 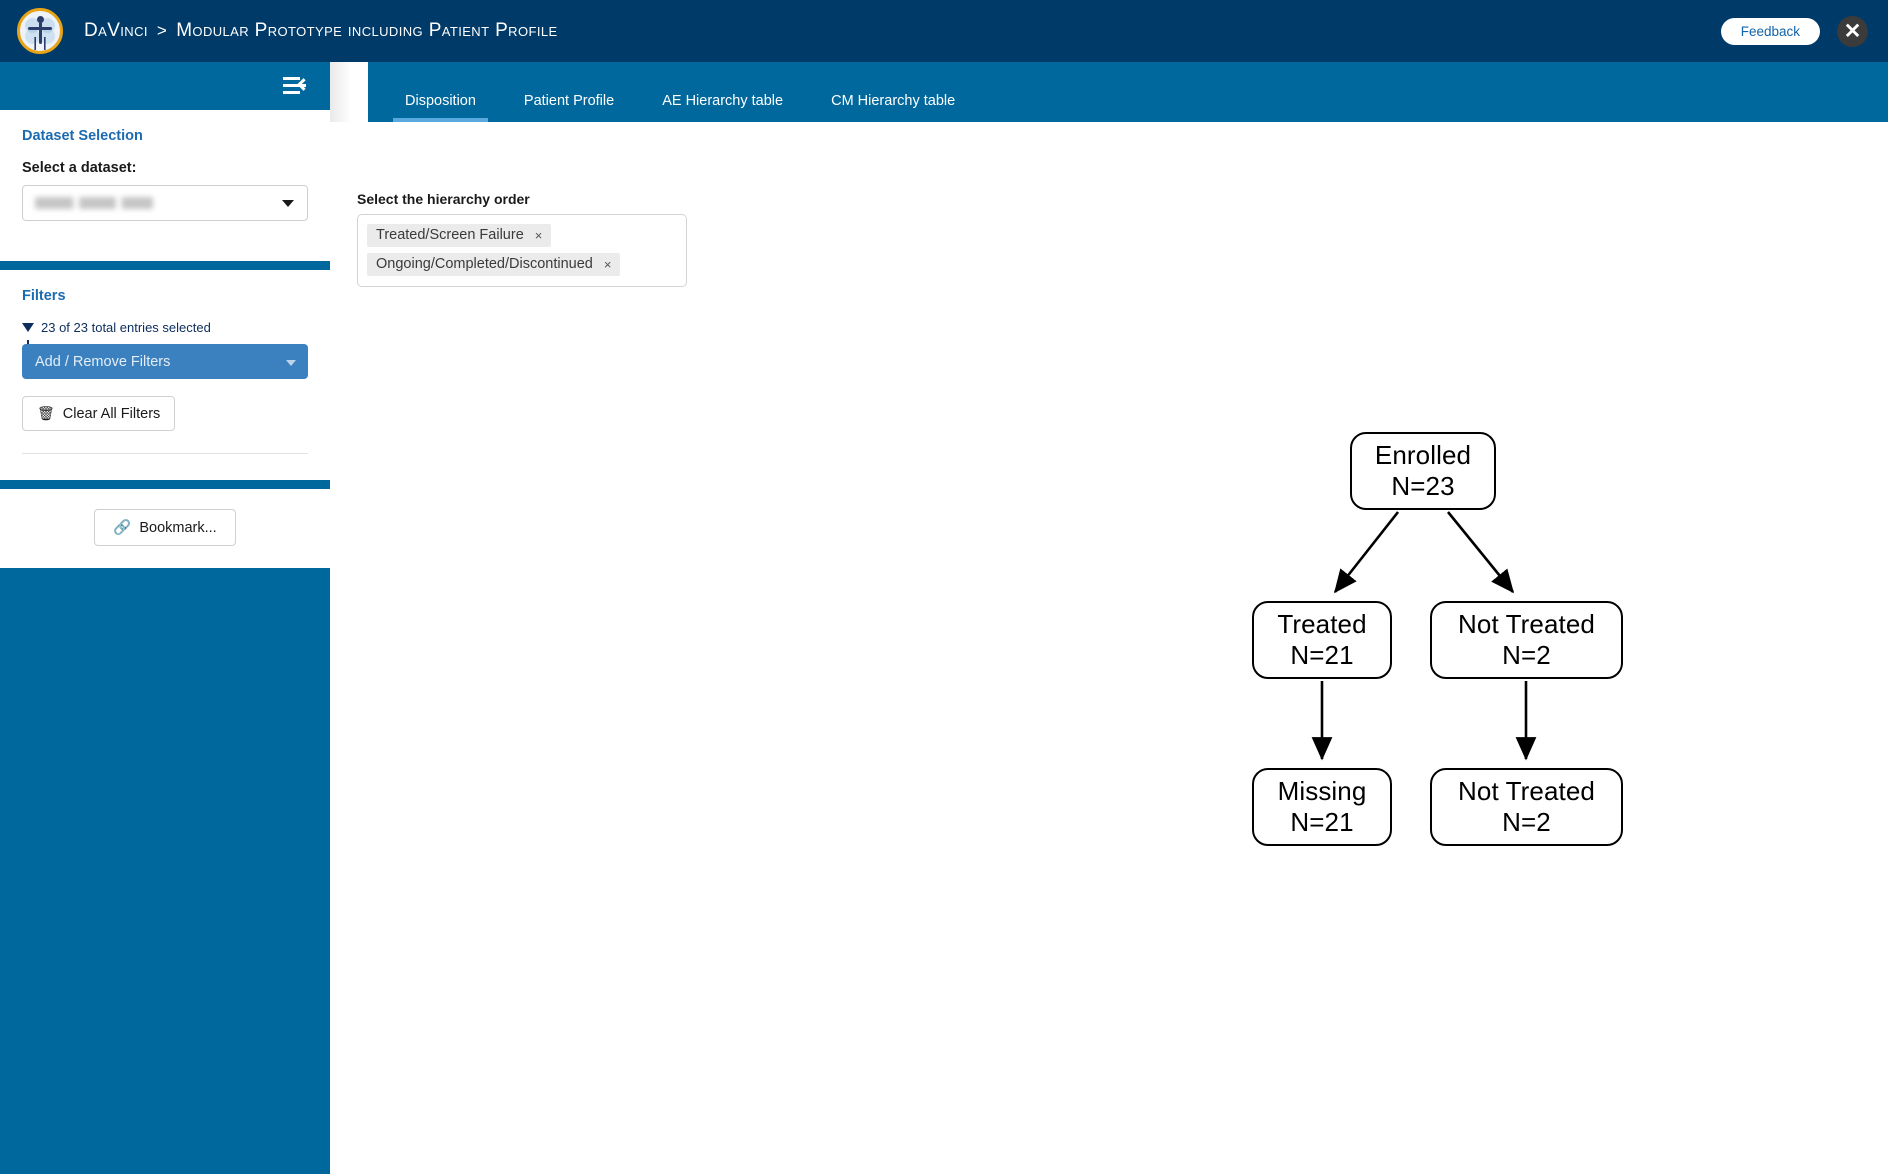 I want to click on dataset-select-input, so click(x=165, y=203).